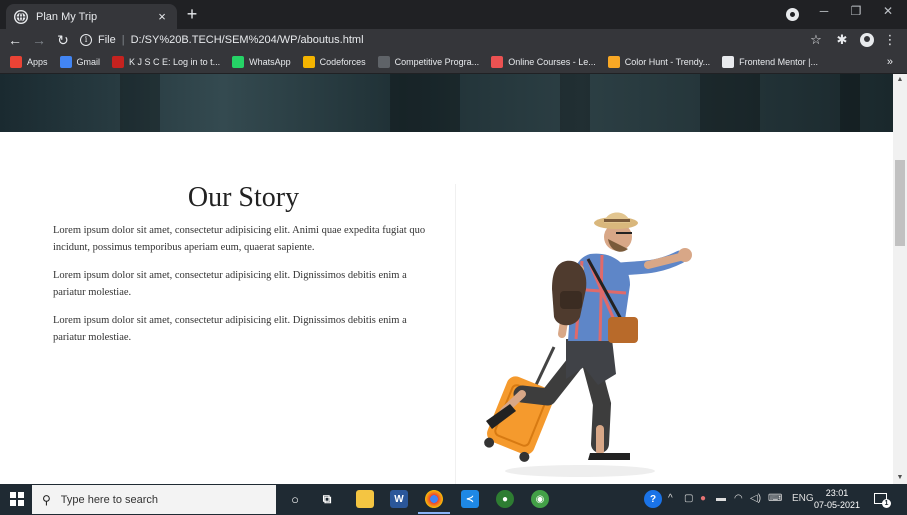 The image size is (907, 515). What do you see at coordinates (162, 16) in the screenshot?
I see `tab-close-icon: ×` at bounding box center [162, 16].